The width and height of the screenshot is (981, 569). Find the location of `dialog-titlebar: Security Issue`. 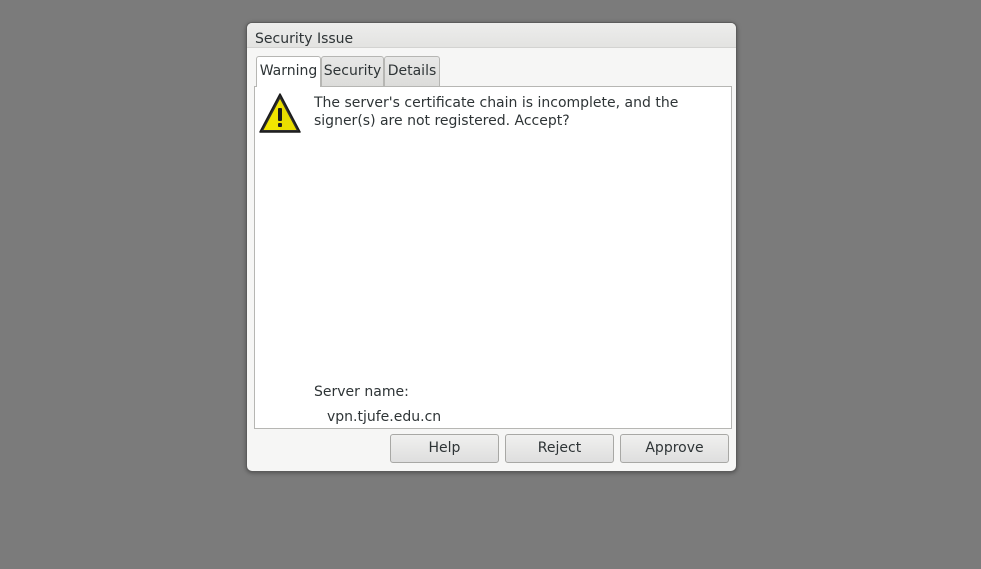

dialog-titlebar: Security Issue is located at coordinates (491, 35).